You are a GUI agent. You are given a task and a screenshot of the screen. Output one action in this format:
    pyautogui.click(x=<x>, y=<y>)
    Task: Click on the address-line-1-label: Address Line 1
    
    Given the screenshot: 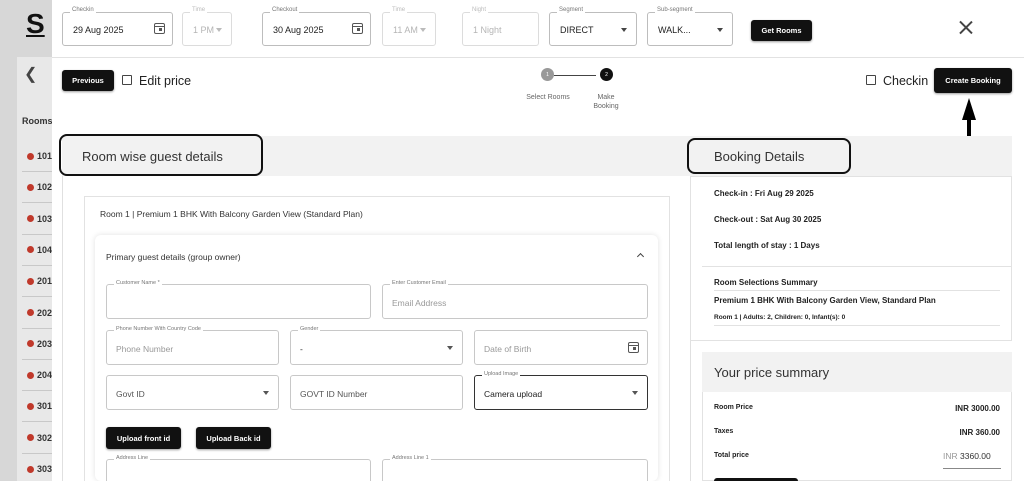 What is the action you would take?
    pyautogui.click(x=410, y=458)
    